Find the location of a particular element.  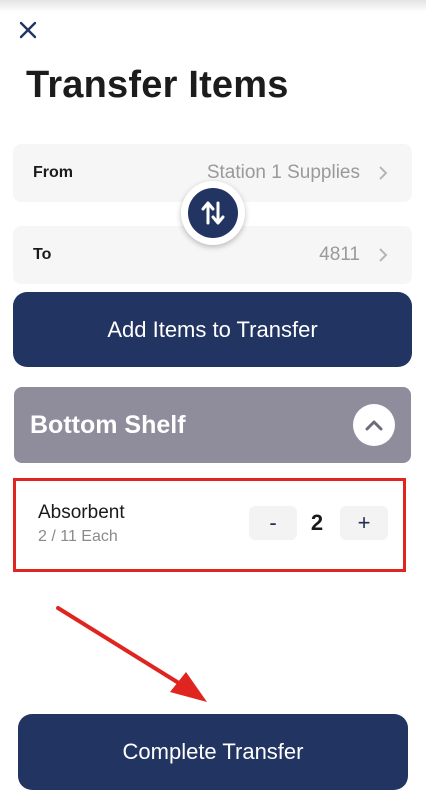

complete-transfer-button: Complete Transfer is located at coordinates (213, 752).